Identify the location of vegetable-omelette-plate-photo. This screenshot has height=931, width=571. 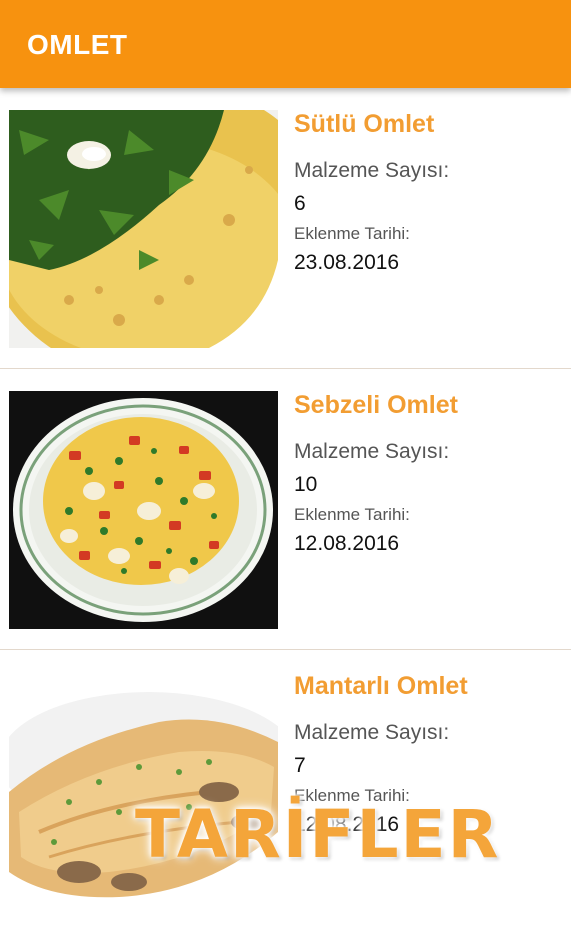
(143, 510).